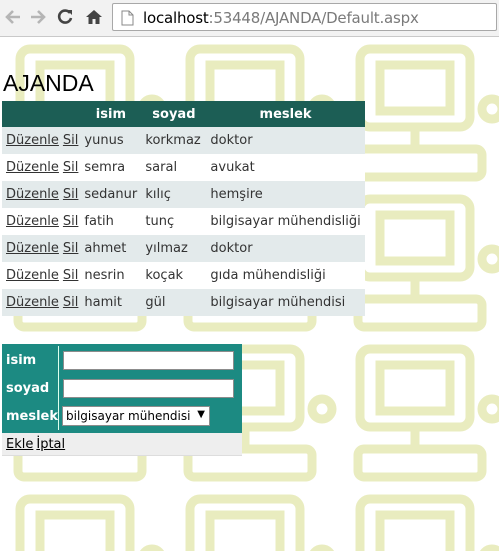  I want to click on header-meslek: meslek, so click(285, 114).